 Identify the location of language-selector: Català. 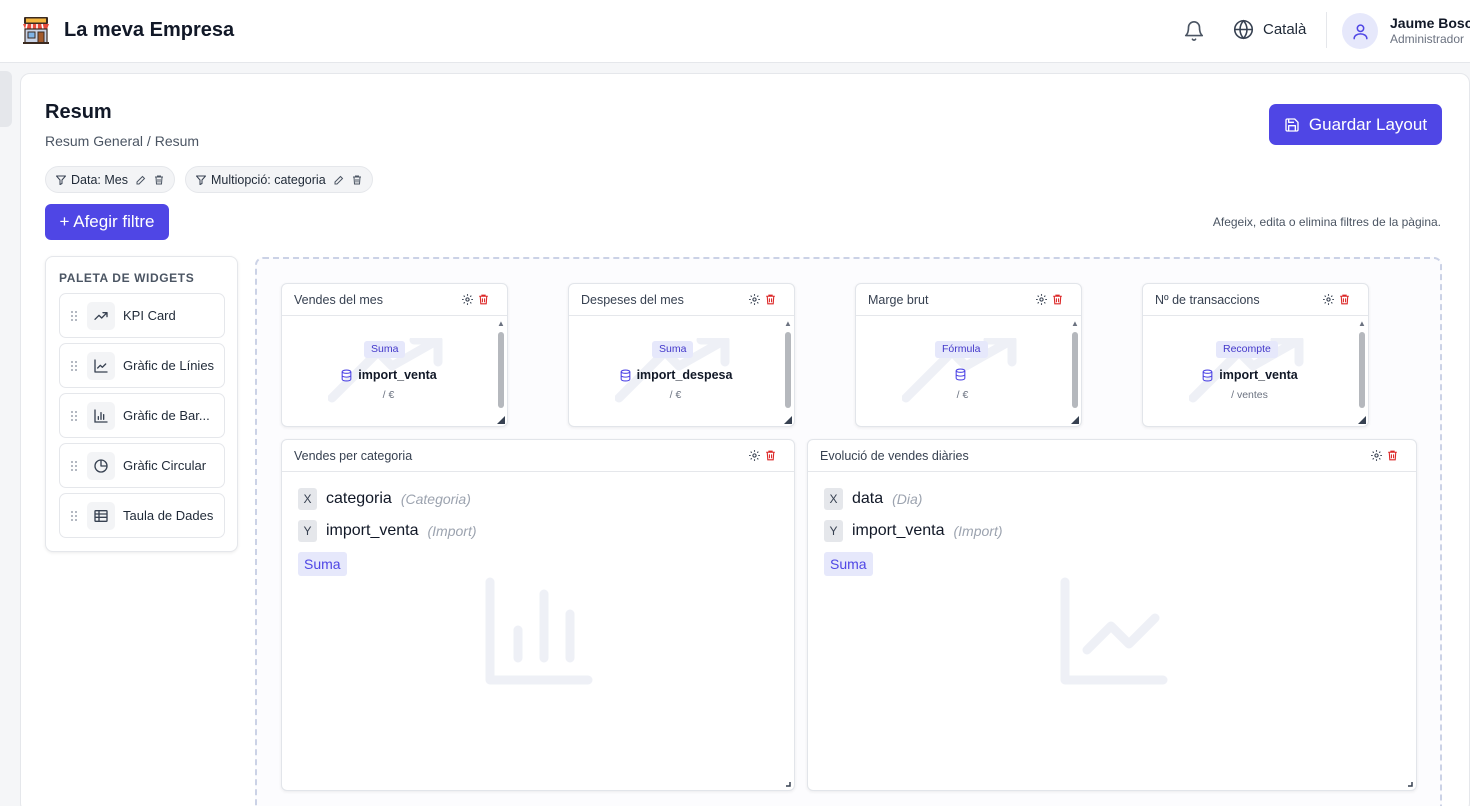
(1269, 29).